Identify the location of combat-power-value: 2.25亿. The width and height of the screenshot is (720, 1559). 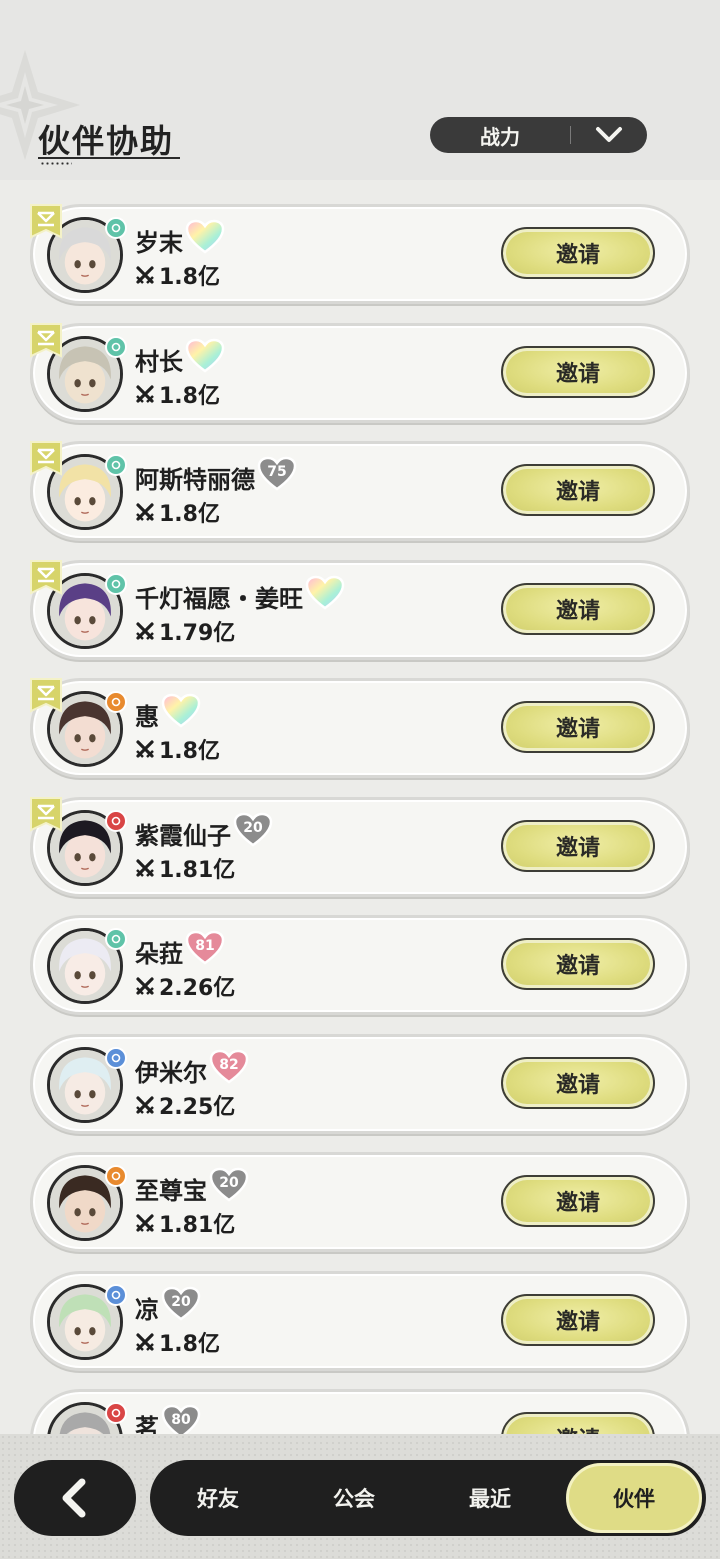
(197, 1107).